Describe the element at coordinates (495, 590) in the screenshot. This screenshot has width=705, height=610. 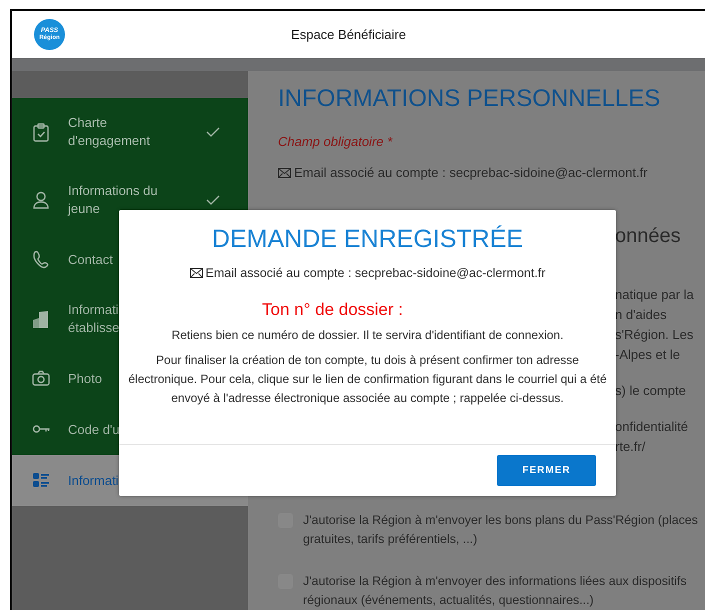
I see `checkbox-label: J'autorise la Région à m'envoyer des informations liées aux dispositifs régionaux (événements, actualités, questionnaires...)` at that location.